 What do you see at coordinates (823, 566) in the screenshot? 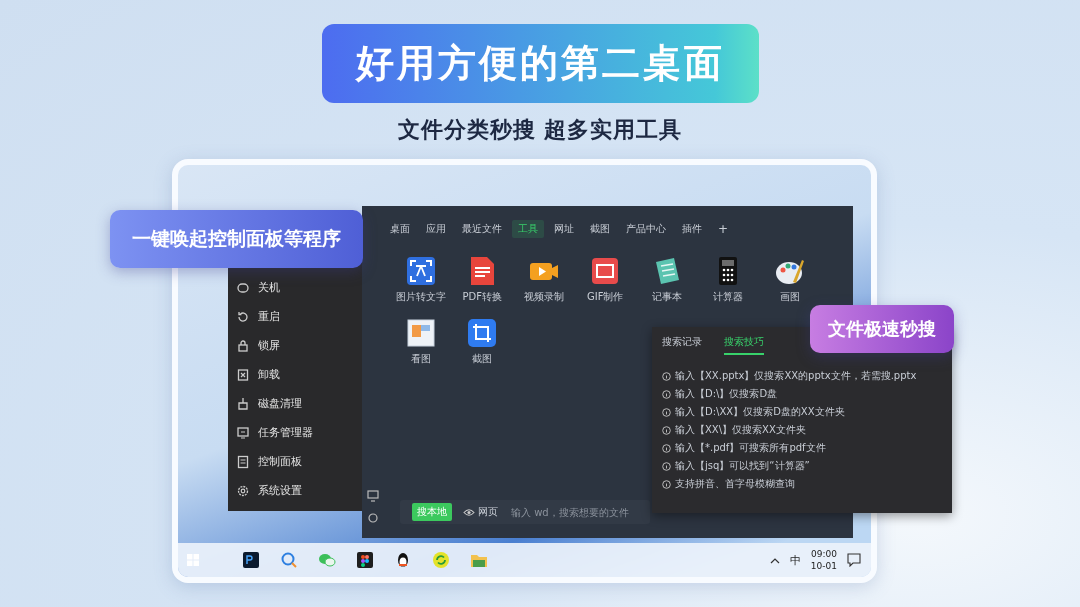
I see `clock-date: 10-01` at bounding box center [823, 566].